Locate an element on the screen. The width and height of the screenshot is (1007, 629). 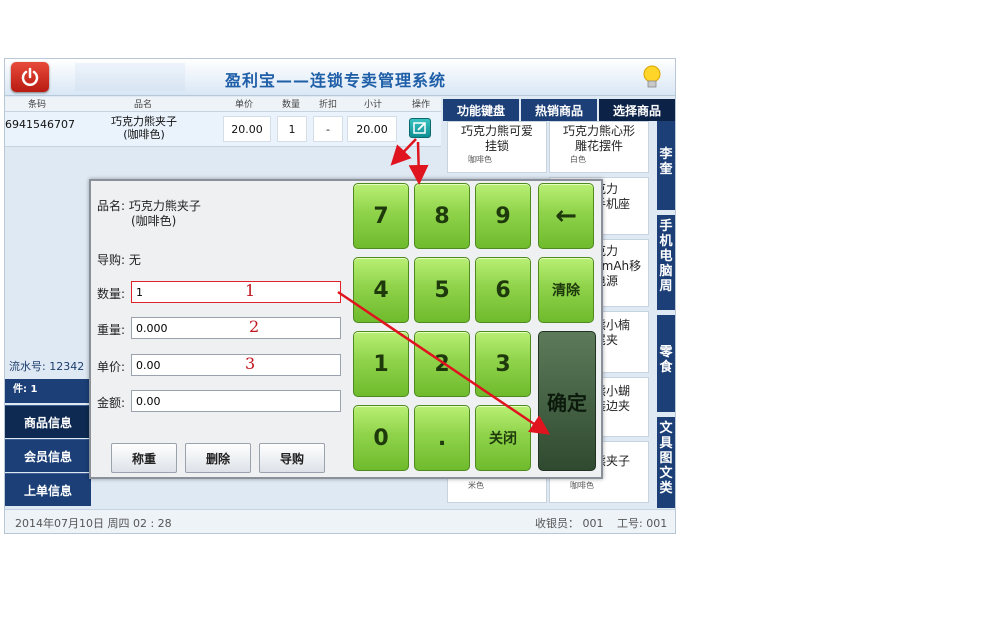
key-2: 2 is located at coordinates (442, 364).